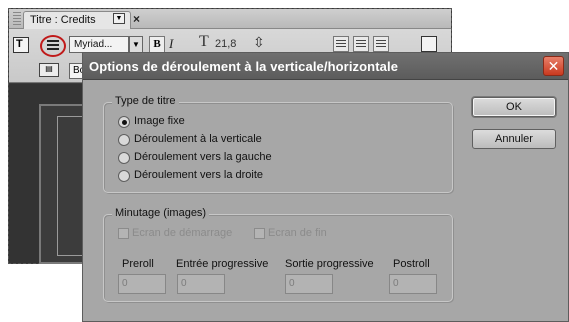  I want to click on end-screen-label: Ecran de fin, so click(297, 233).